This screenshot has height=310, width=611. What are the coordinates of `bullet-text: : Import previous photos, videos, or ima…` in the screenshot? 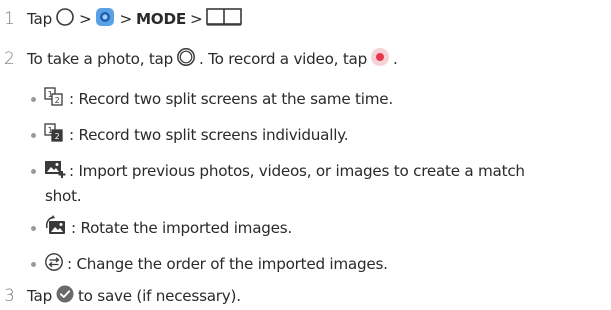 It's located at (297, 171).